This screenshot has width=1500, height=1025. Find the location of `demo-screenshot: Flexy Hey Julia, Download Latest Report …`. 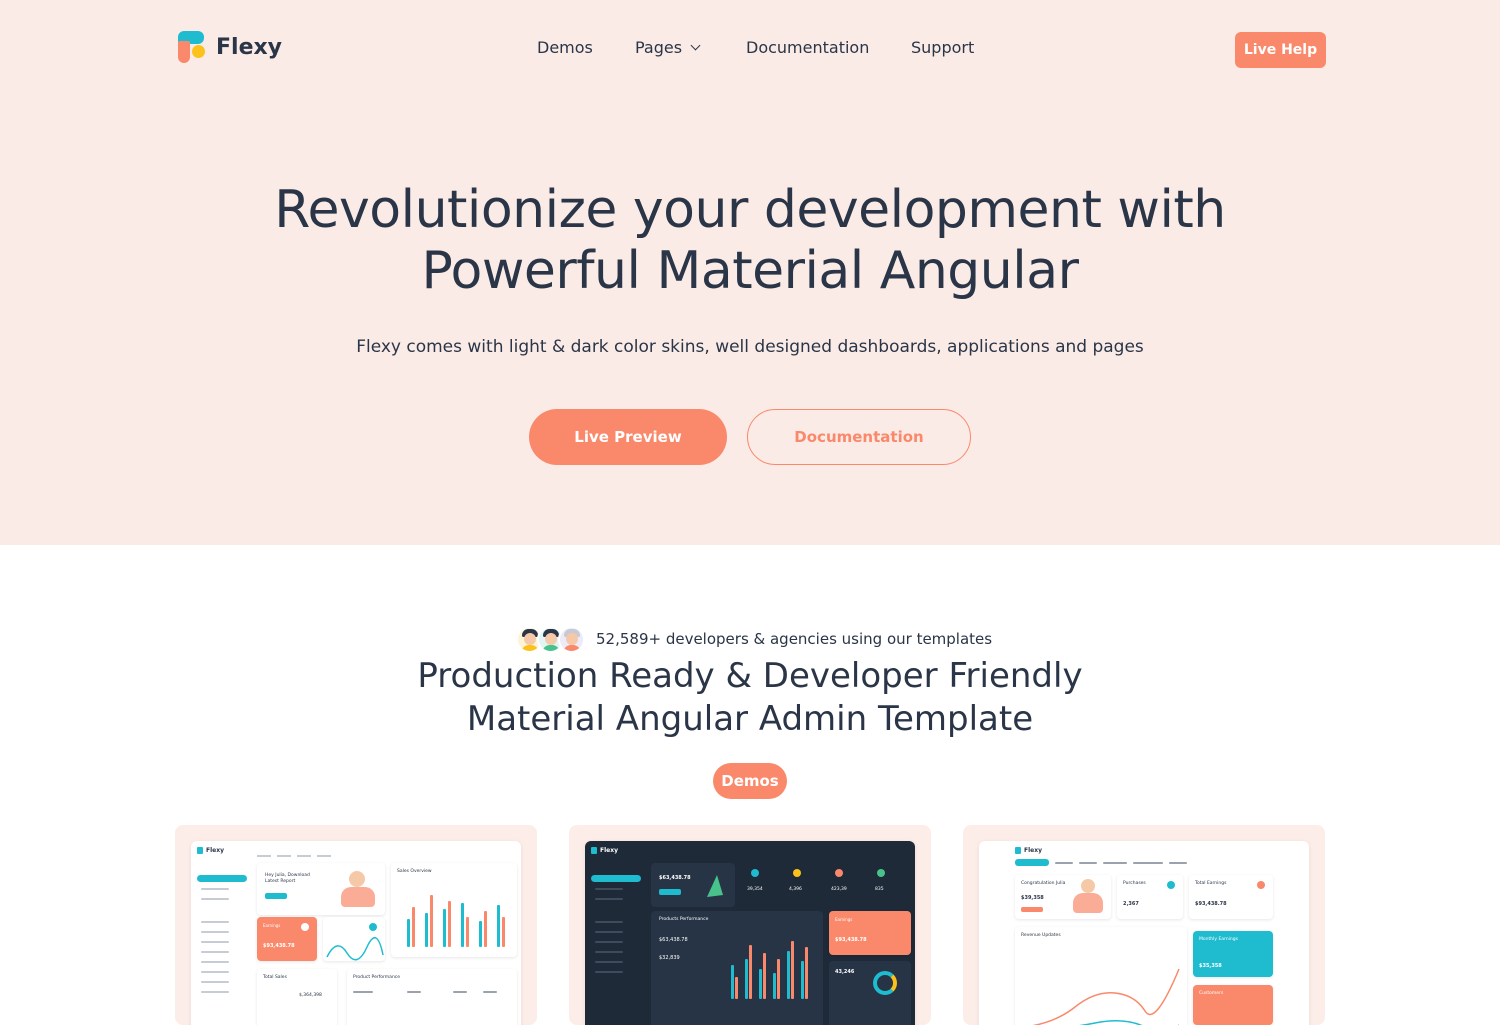

demo-screenshot: Flexy Hey Julia, Download Latest Report … is located at coordinates (356, 933).